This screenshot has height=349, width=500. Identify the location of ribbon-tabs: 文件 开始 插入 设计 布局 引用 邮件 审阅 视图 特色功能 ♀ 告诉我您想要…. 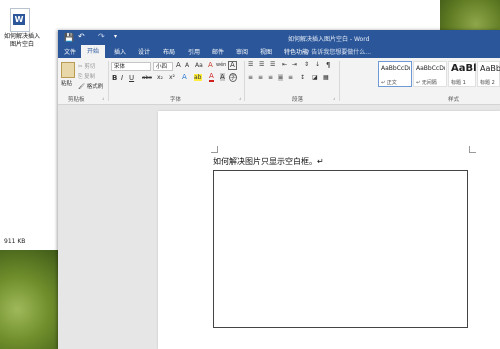
(279, 51).